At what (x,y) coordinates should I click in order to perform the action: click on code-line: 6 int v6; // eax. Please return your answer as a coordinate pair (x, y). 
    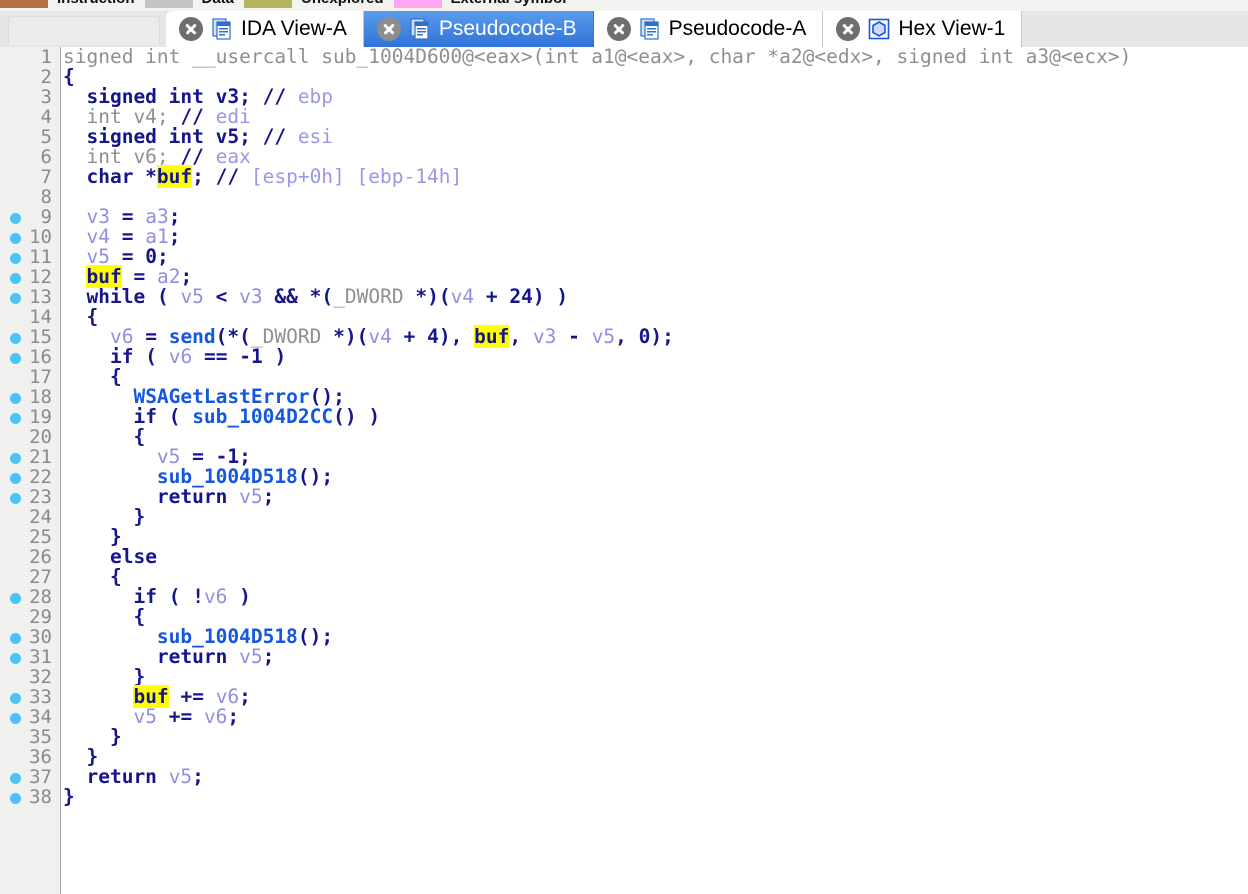
    Looking at the image, I should click on (624, 157).